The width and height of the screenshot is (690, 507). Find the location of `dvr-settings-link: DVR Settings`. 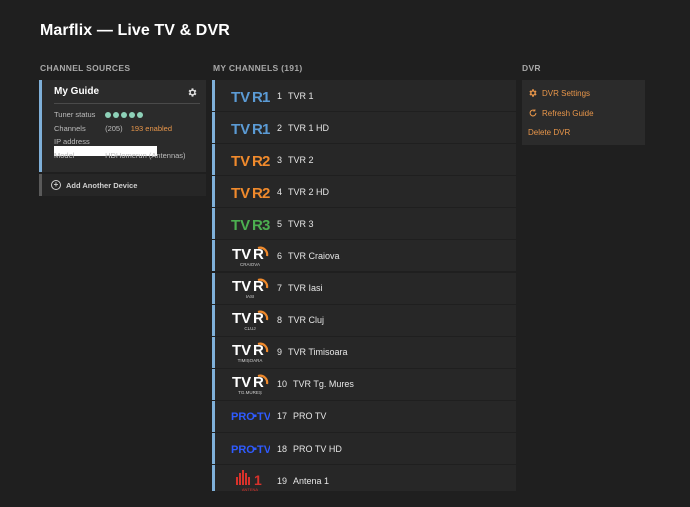

dvr-settings-link: DVR Settings is located at coordinates (559, 93).